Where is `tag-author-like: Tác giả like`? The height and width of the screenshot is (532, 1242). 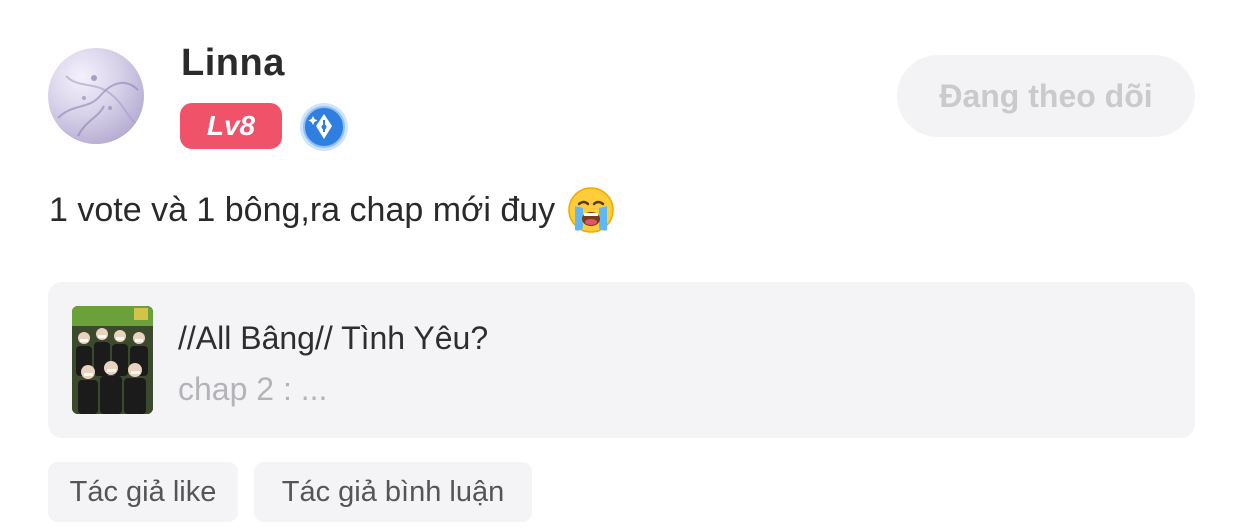
tag-author-like: Tác giả like is located at coordinates (143, 492).